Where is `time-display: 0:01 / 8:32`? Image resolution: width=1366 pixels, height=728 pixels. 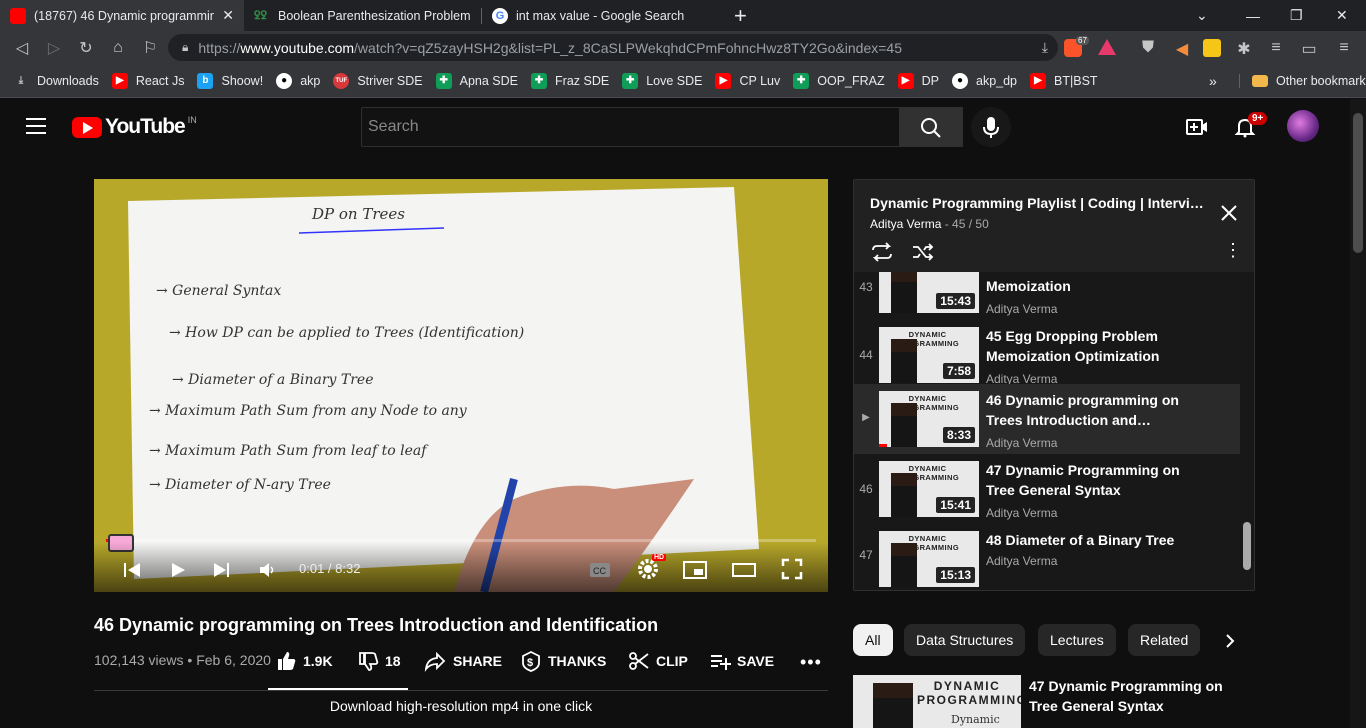
time-display: 0:01 / 8:32 is located at coordinates (330, 568).